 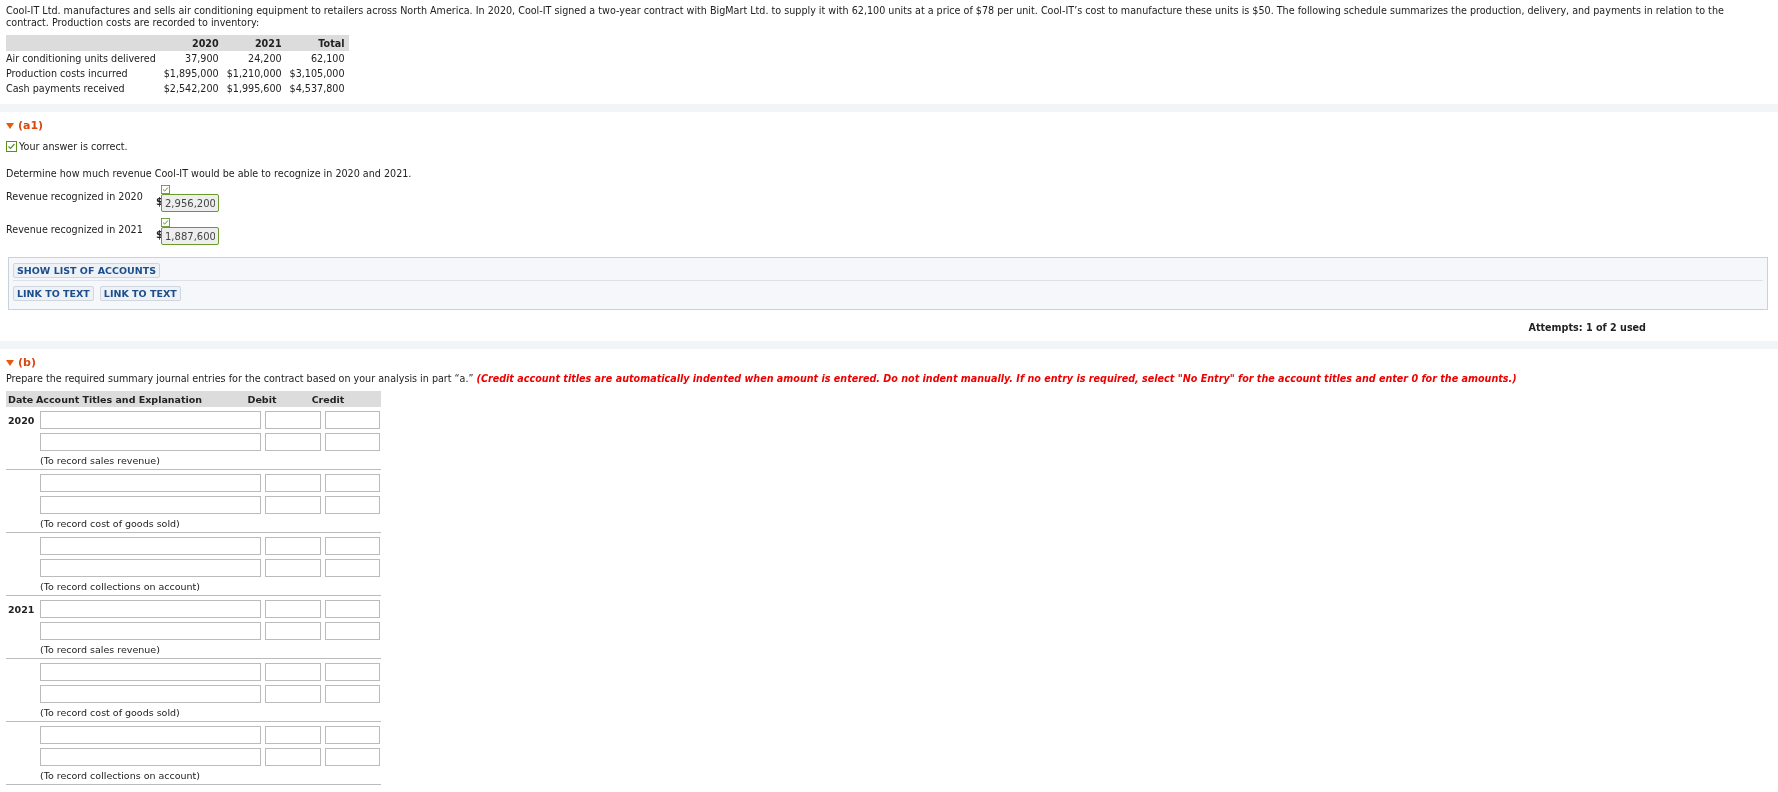 What do you see at coordinates (31, 125) in the screenshot?
I see `part-label: (a1)` at bounding box center [31, 125].